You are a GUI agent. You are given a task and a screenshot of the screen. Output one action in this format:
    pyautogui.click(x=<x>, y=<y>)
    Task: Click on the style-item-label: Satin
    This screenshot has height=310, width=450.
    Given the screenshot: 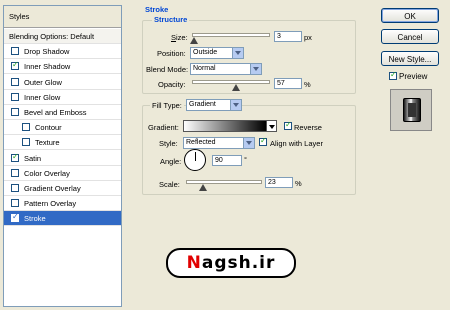 What is the action you would take?
    pyautogui.click(x=33, y=158)
    